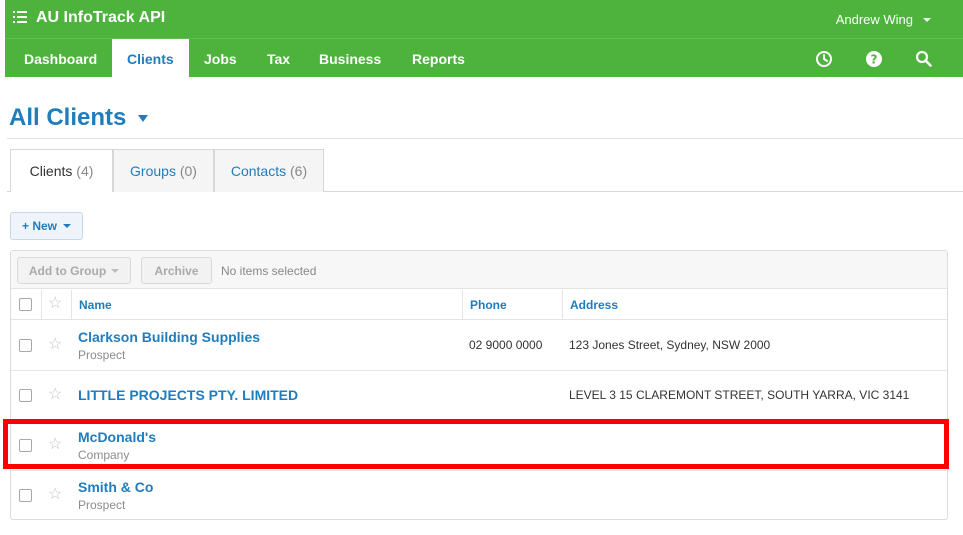  What do you see at coordinates (39, 226) in the screenshot?
I see `new-button-label: + New` at bounding box center [39, 226].